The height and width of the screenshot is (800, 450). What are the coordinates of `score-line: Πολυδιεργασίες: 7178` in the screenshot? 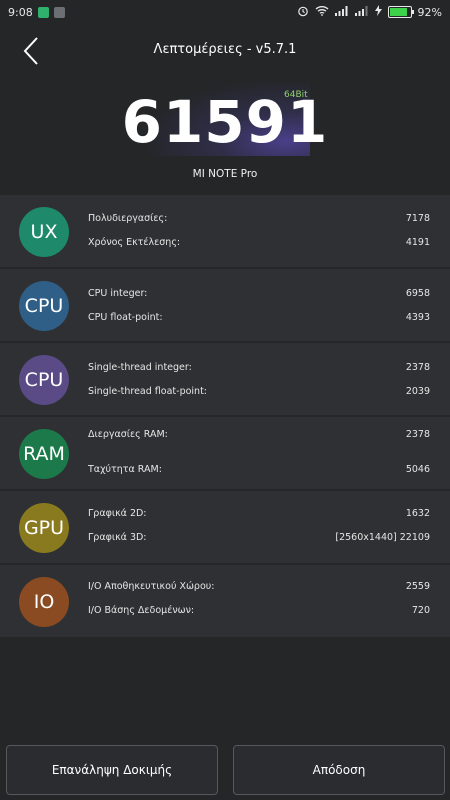 It's located at (259, 221).